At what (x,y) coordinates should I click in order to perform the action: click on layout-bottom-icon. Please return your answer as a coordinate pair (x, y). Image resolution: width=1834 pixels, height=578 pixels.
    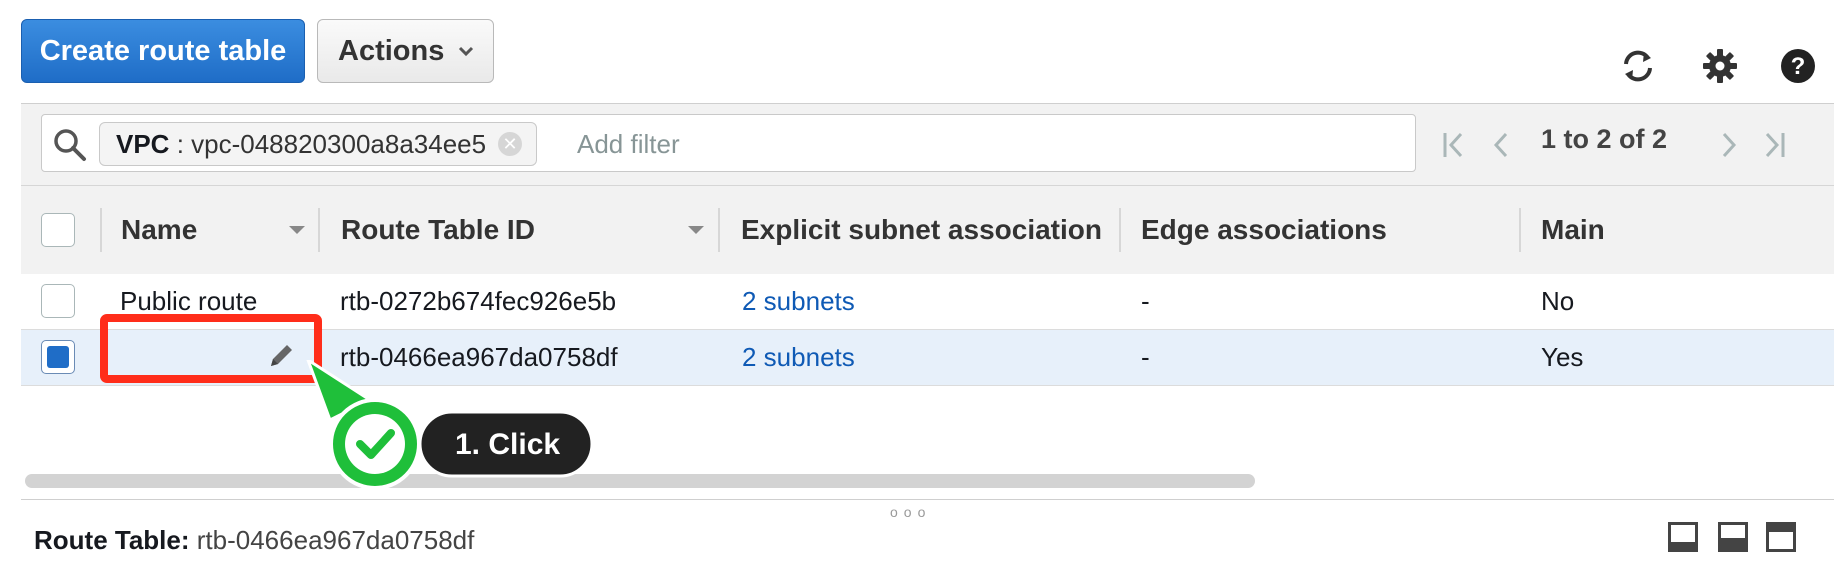
    Looking at the image, I should click on (1683, 537).